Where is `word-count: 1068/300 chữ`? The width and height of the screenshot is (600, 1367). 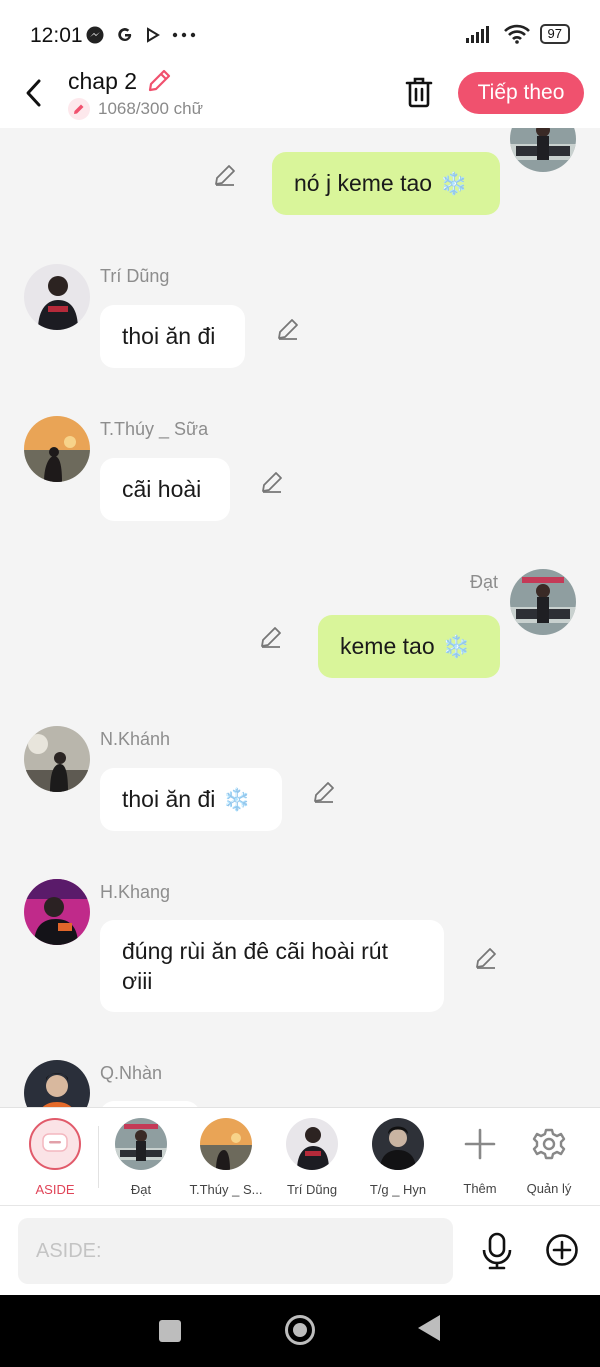 word-count: 1068/300 chữ is located at coordinates (150, 108).